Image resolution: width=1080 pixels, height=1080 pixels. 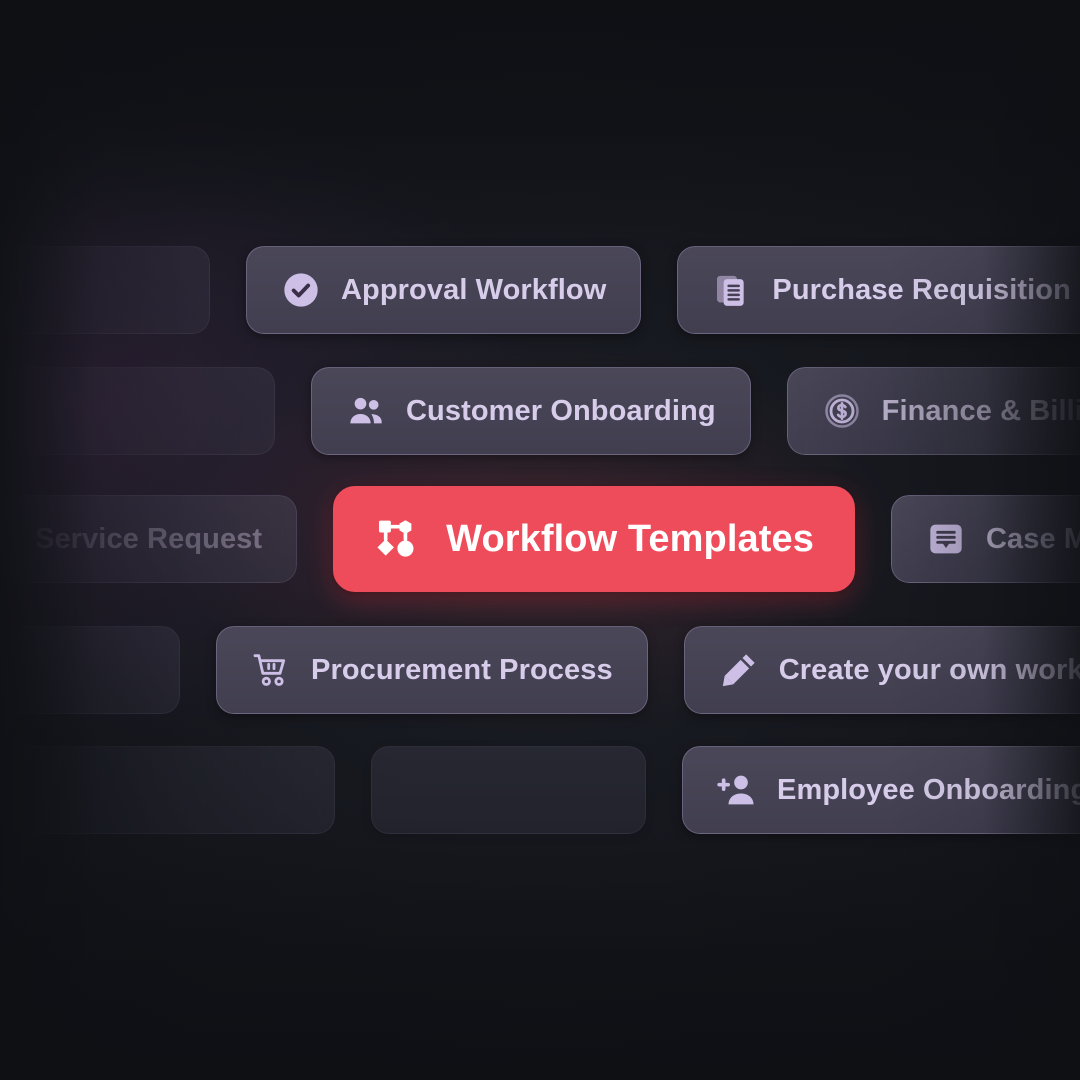 What do you see at coordinates (366, 411) in the screenshot?
I see `people-icon` at bounding box center [366, 411].